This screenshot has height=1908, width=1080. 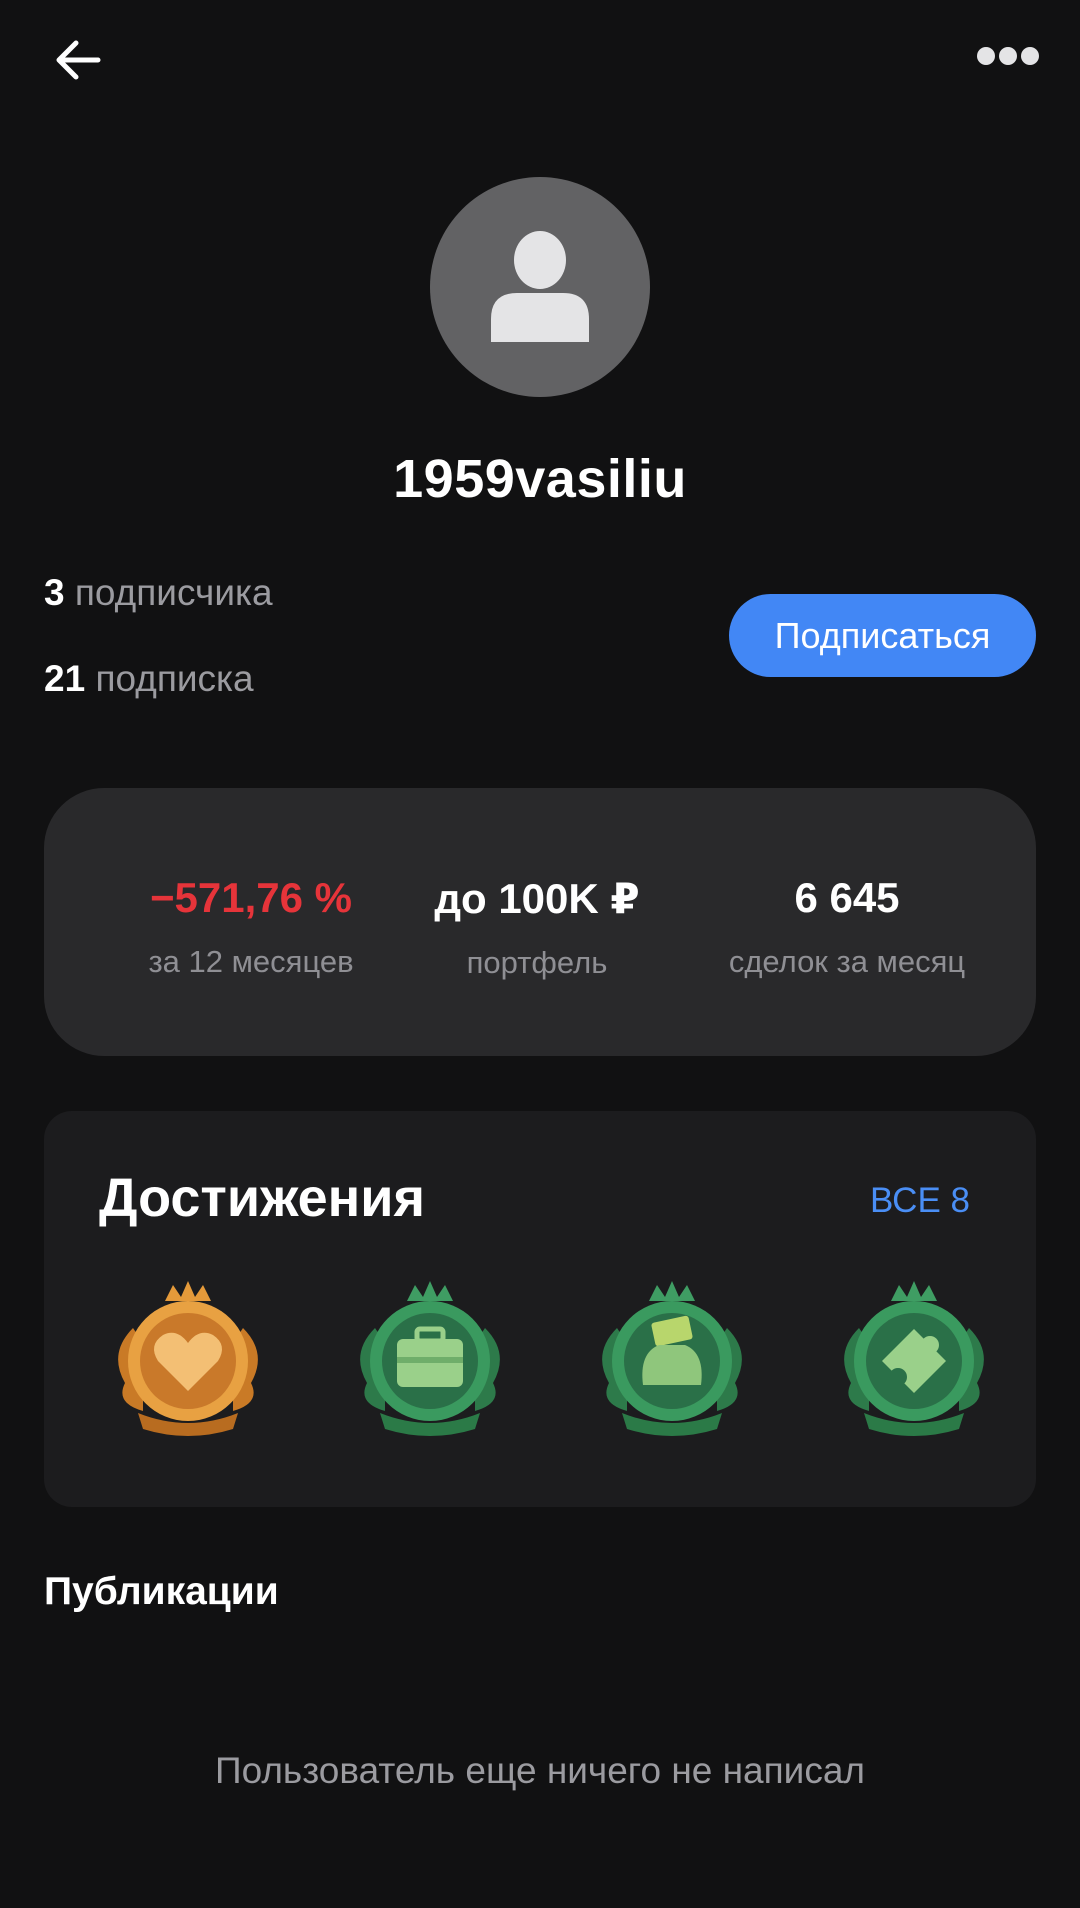 I want to click on followers-label: подписчика, so click(x=173, y=592).